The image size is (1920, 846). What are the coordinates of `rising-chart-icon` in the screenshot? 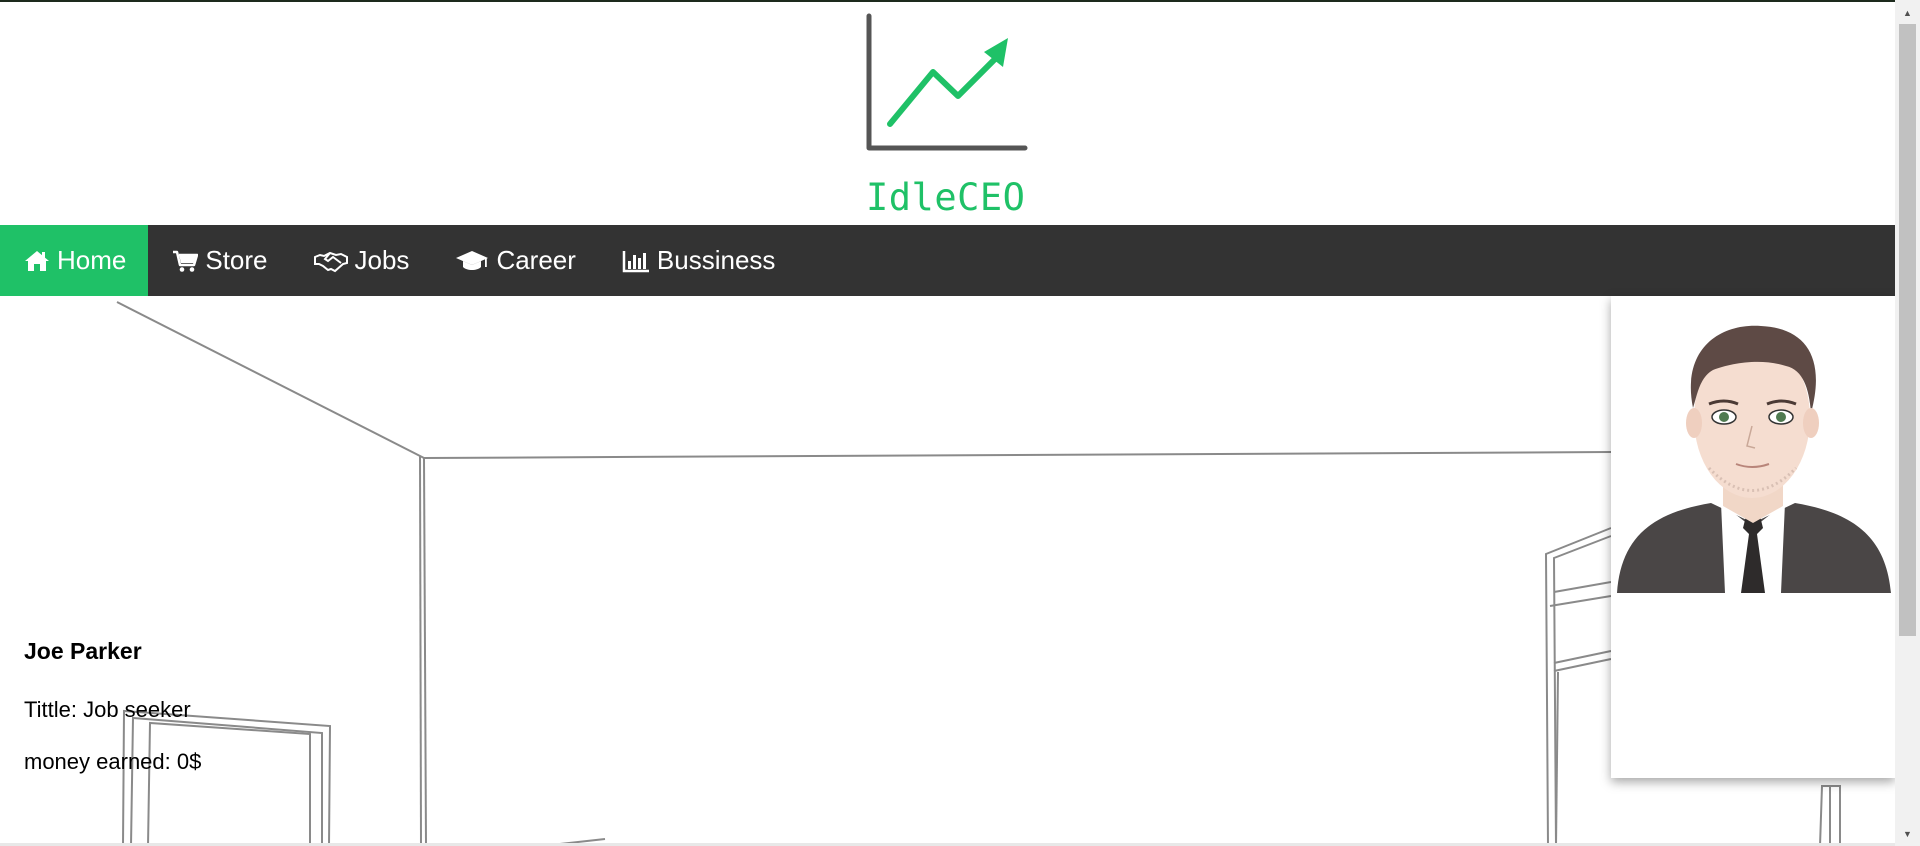 It's located at (947, 82).